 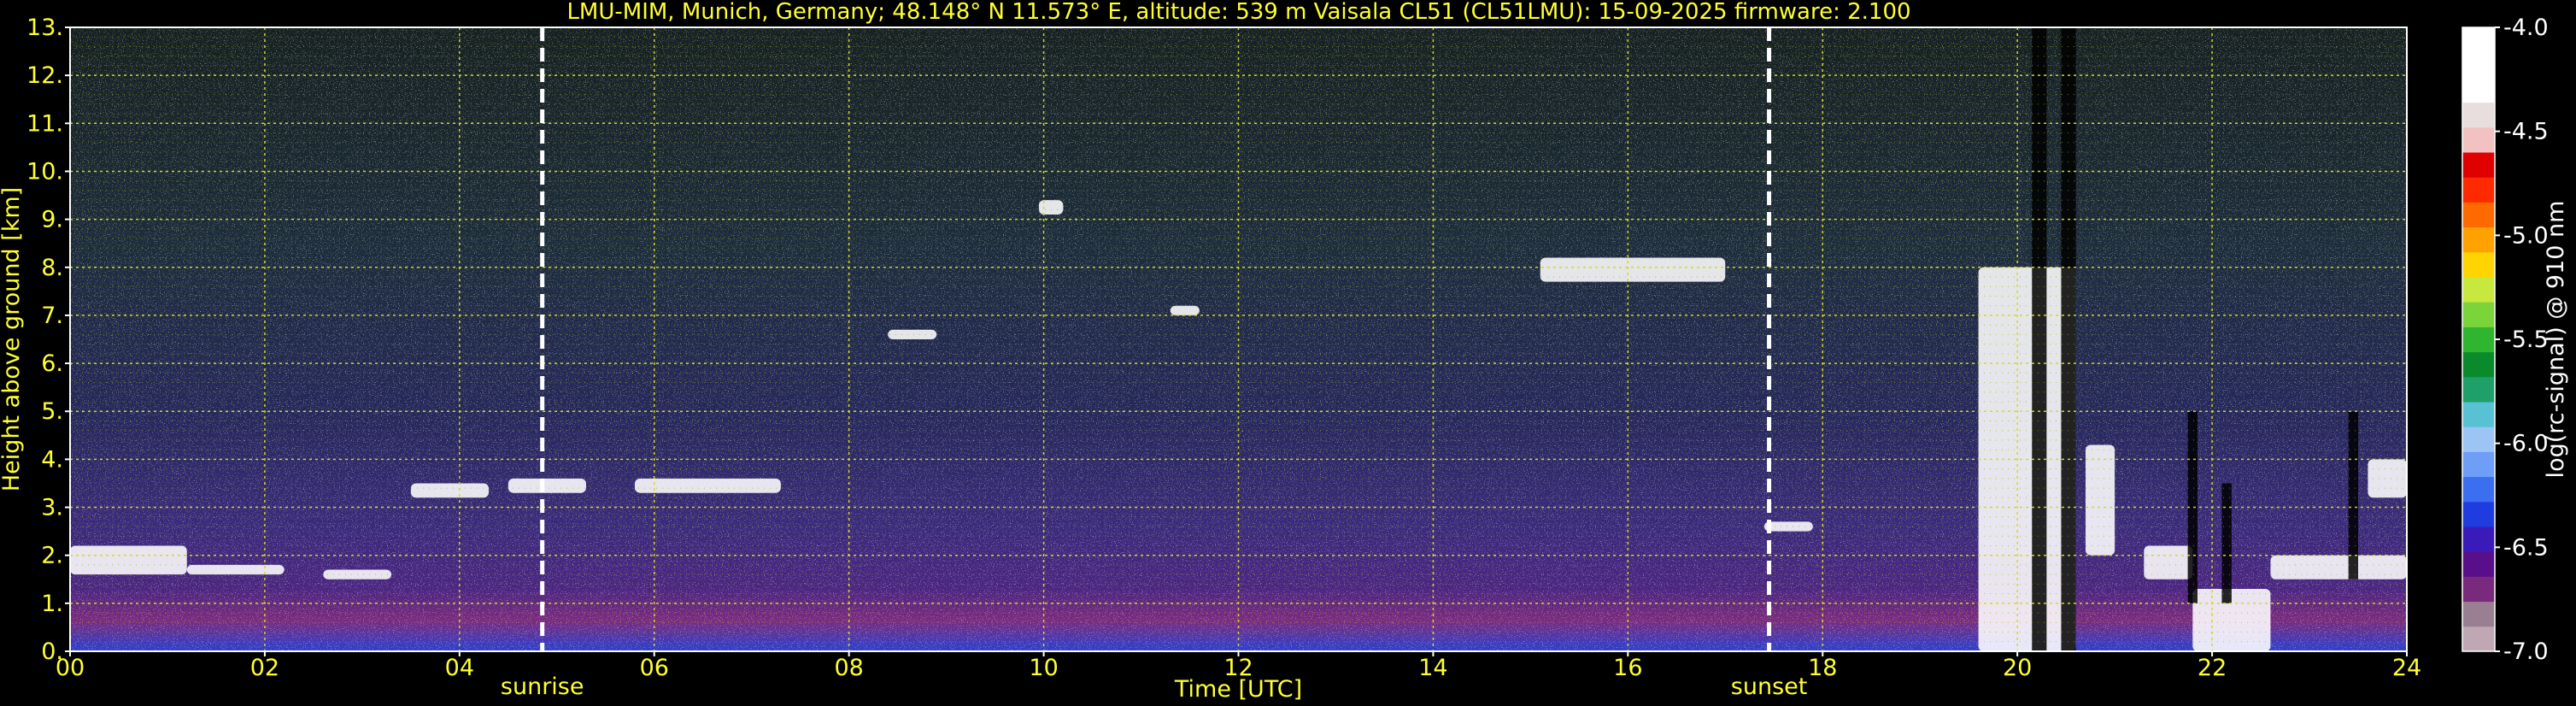 What do you see at coordinates (52, 268) in the screenshot?
I see `y-tick-label: 8.` at bounding box center [52, 268].